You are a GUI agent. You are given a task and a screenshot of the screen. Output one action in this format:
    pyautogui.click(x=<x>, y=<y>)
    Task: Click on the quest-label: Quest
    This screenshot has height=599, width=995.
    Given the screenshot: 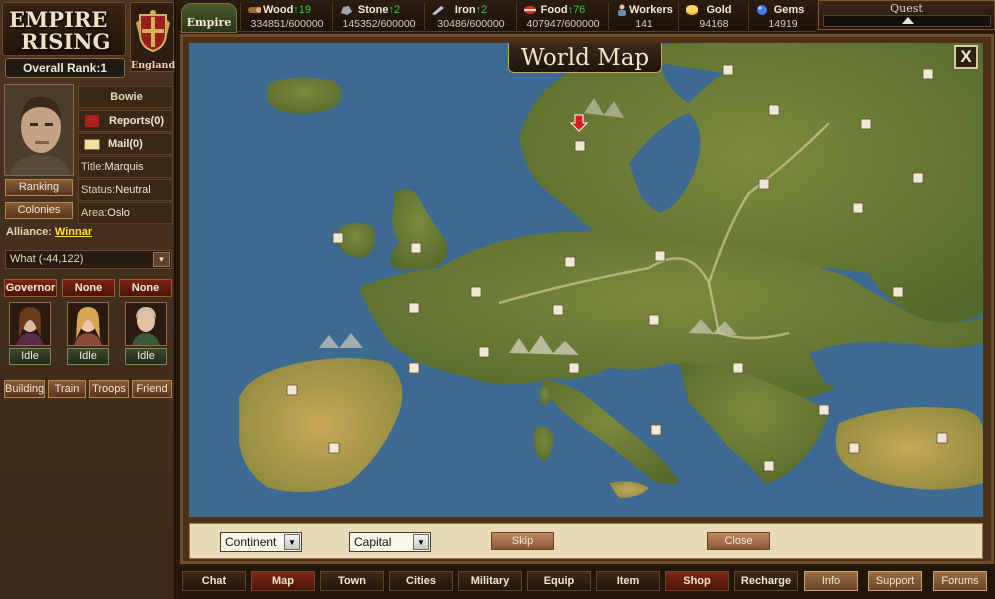 What is the action you would take?
    pyautogui.click(x=906, y=8)
    